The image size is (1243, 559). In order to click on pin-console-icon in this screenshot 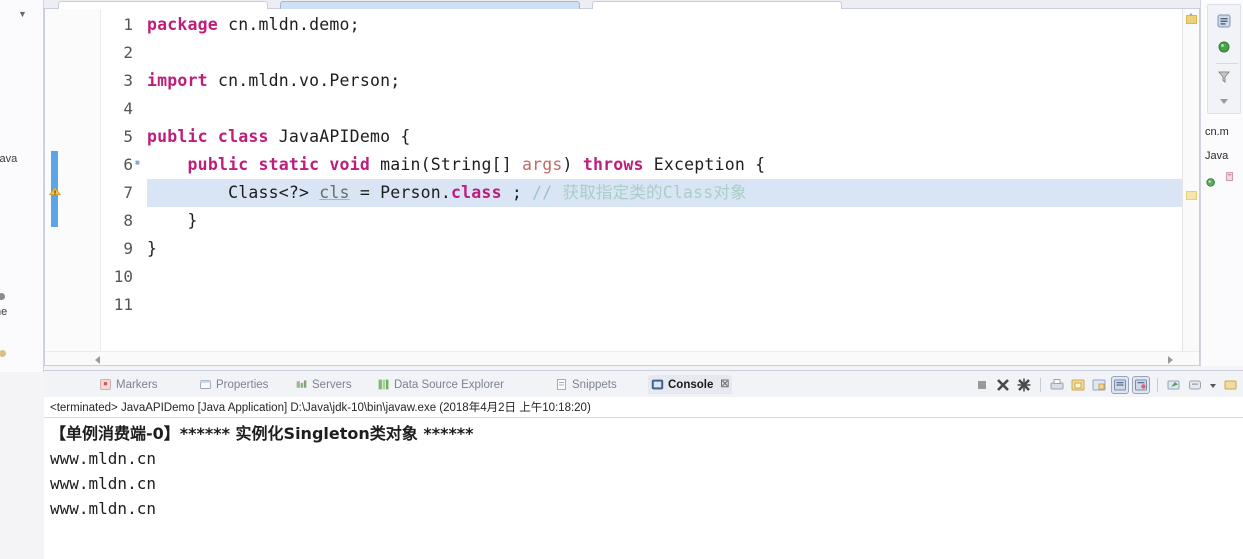, I will do `click(1174, 385)`.